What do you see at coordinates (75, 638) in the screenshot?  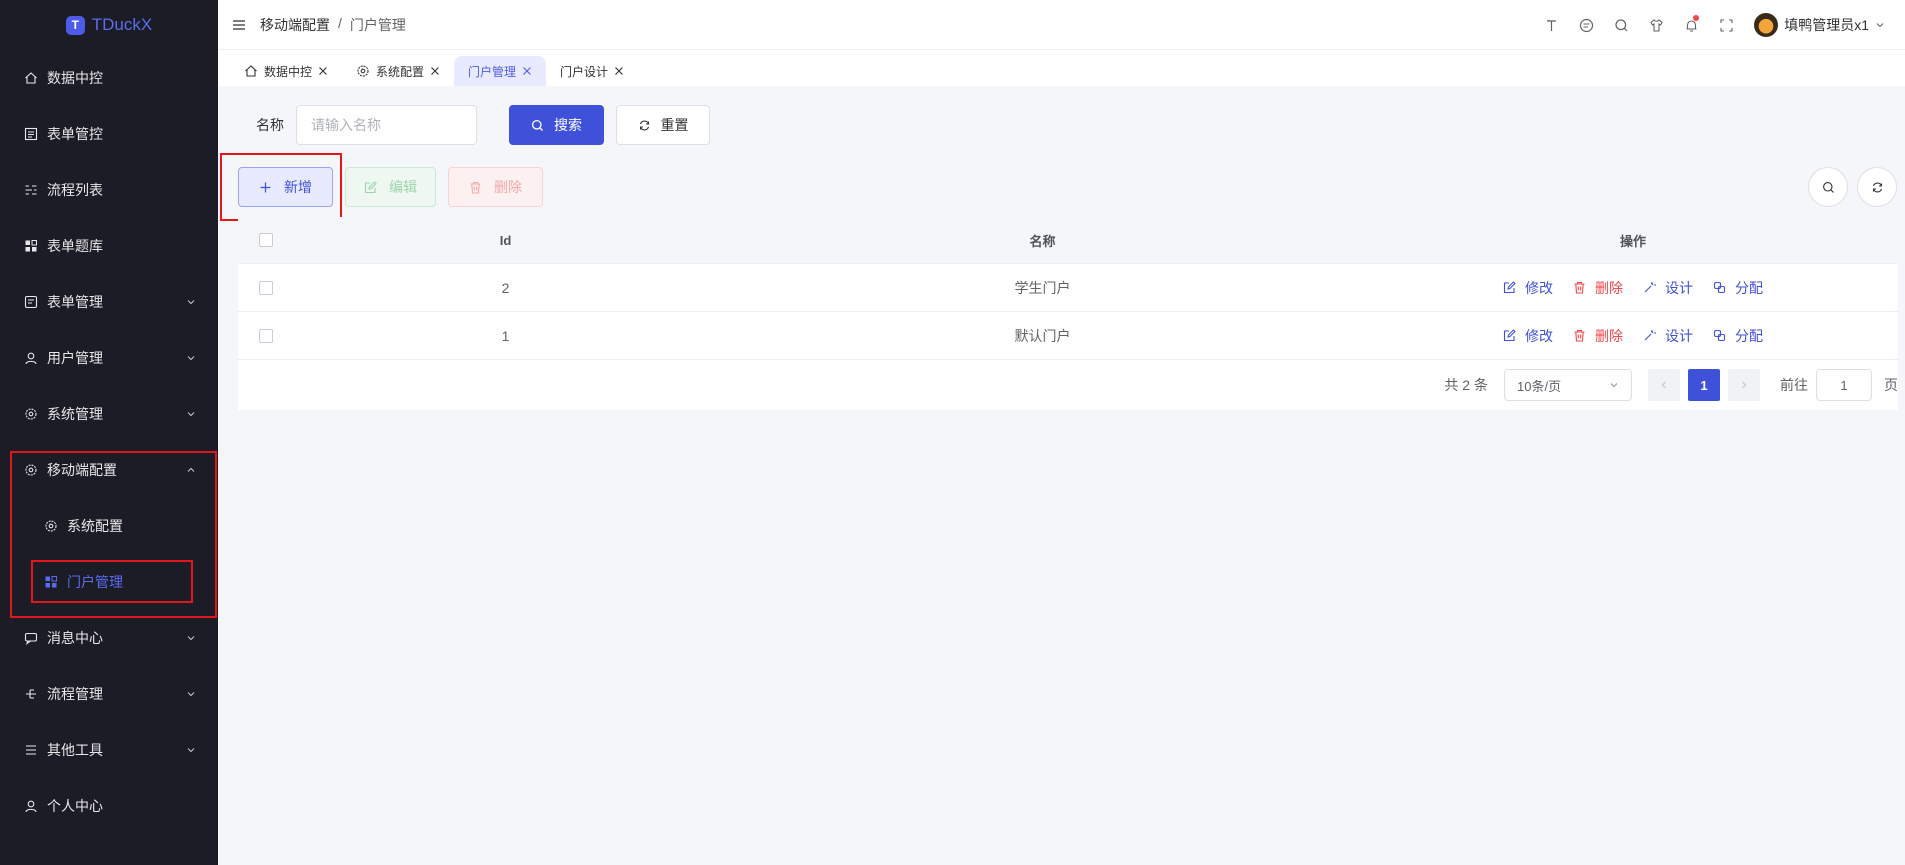 I see `sidebar-item-label: 消息中心` at bounding box center [75, 638].